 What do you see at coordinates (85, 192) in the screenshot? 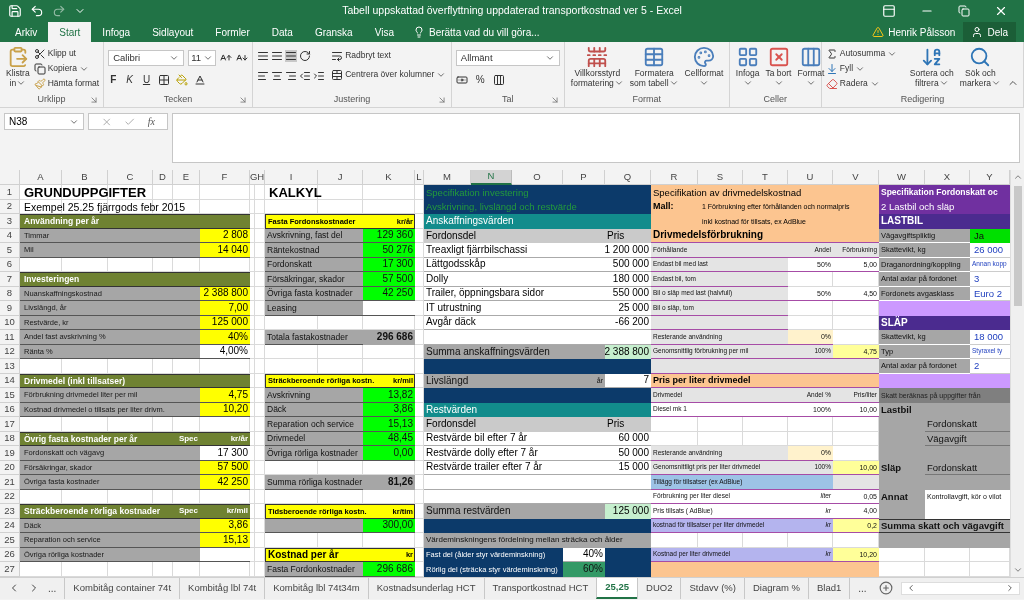
I see `sheet-cell-text: GRUNDUPPGIFTER` at bounding box center [85, 192].